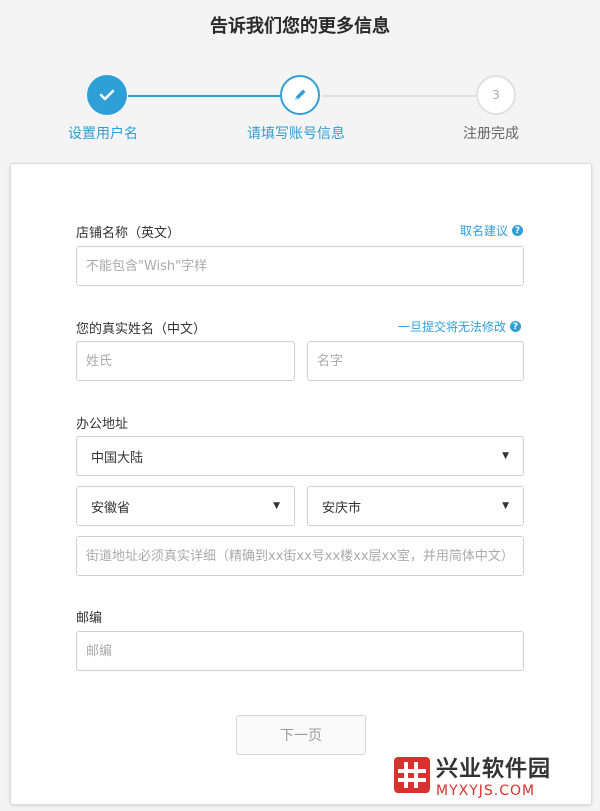 The height and width of the screenshot is (811, 600). Describe the element at coordinates (185, 361) in the screenshot. I see `surname-input` at that location.